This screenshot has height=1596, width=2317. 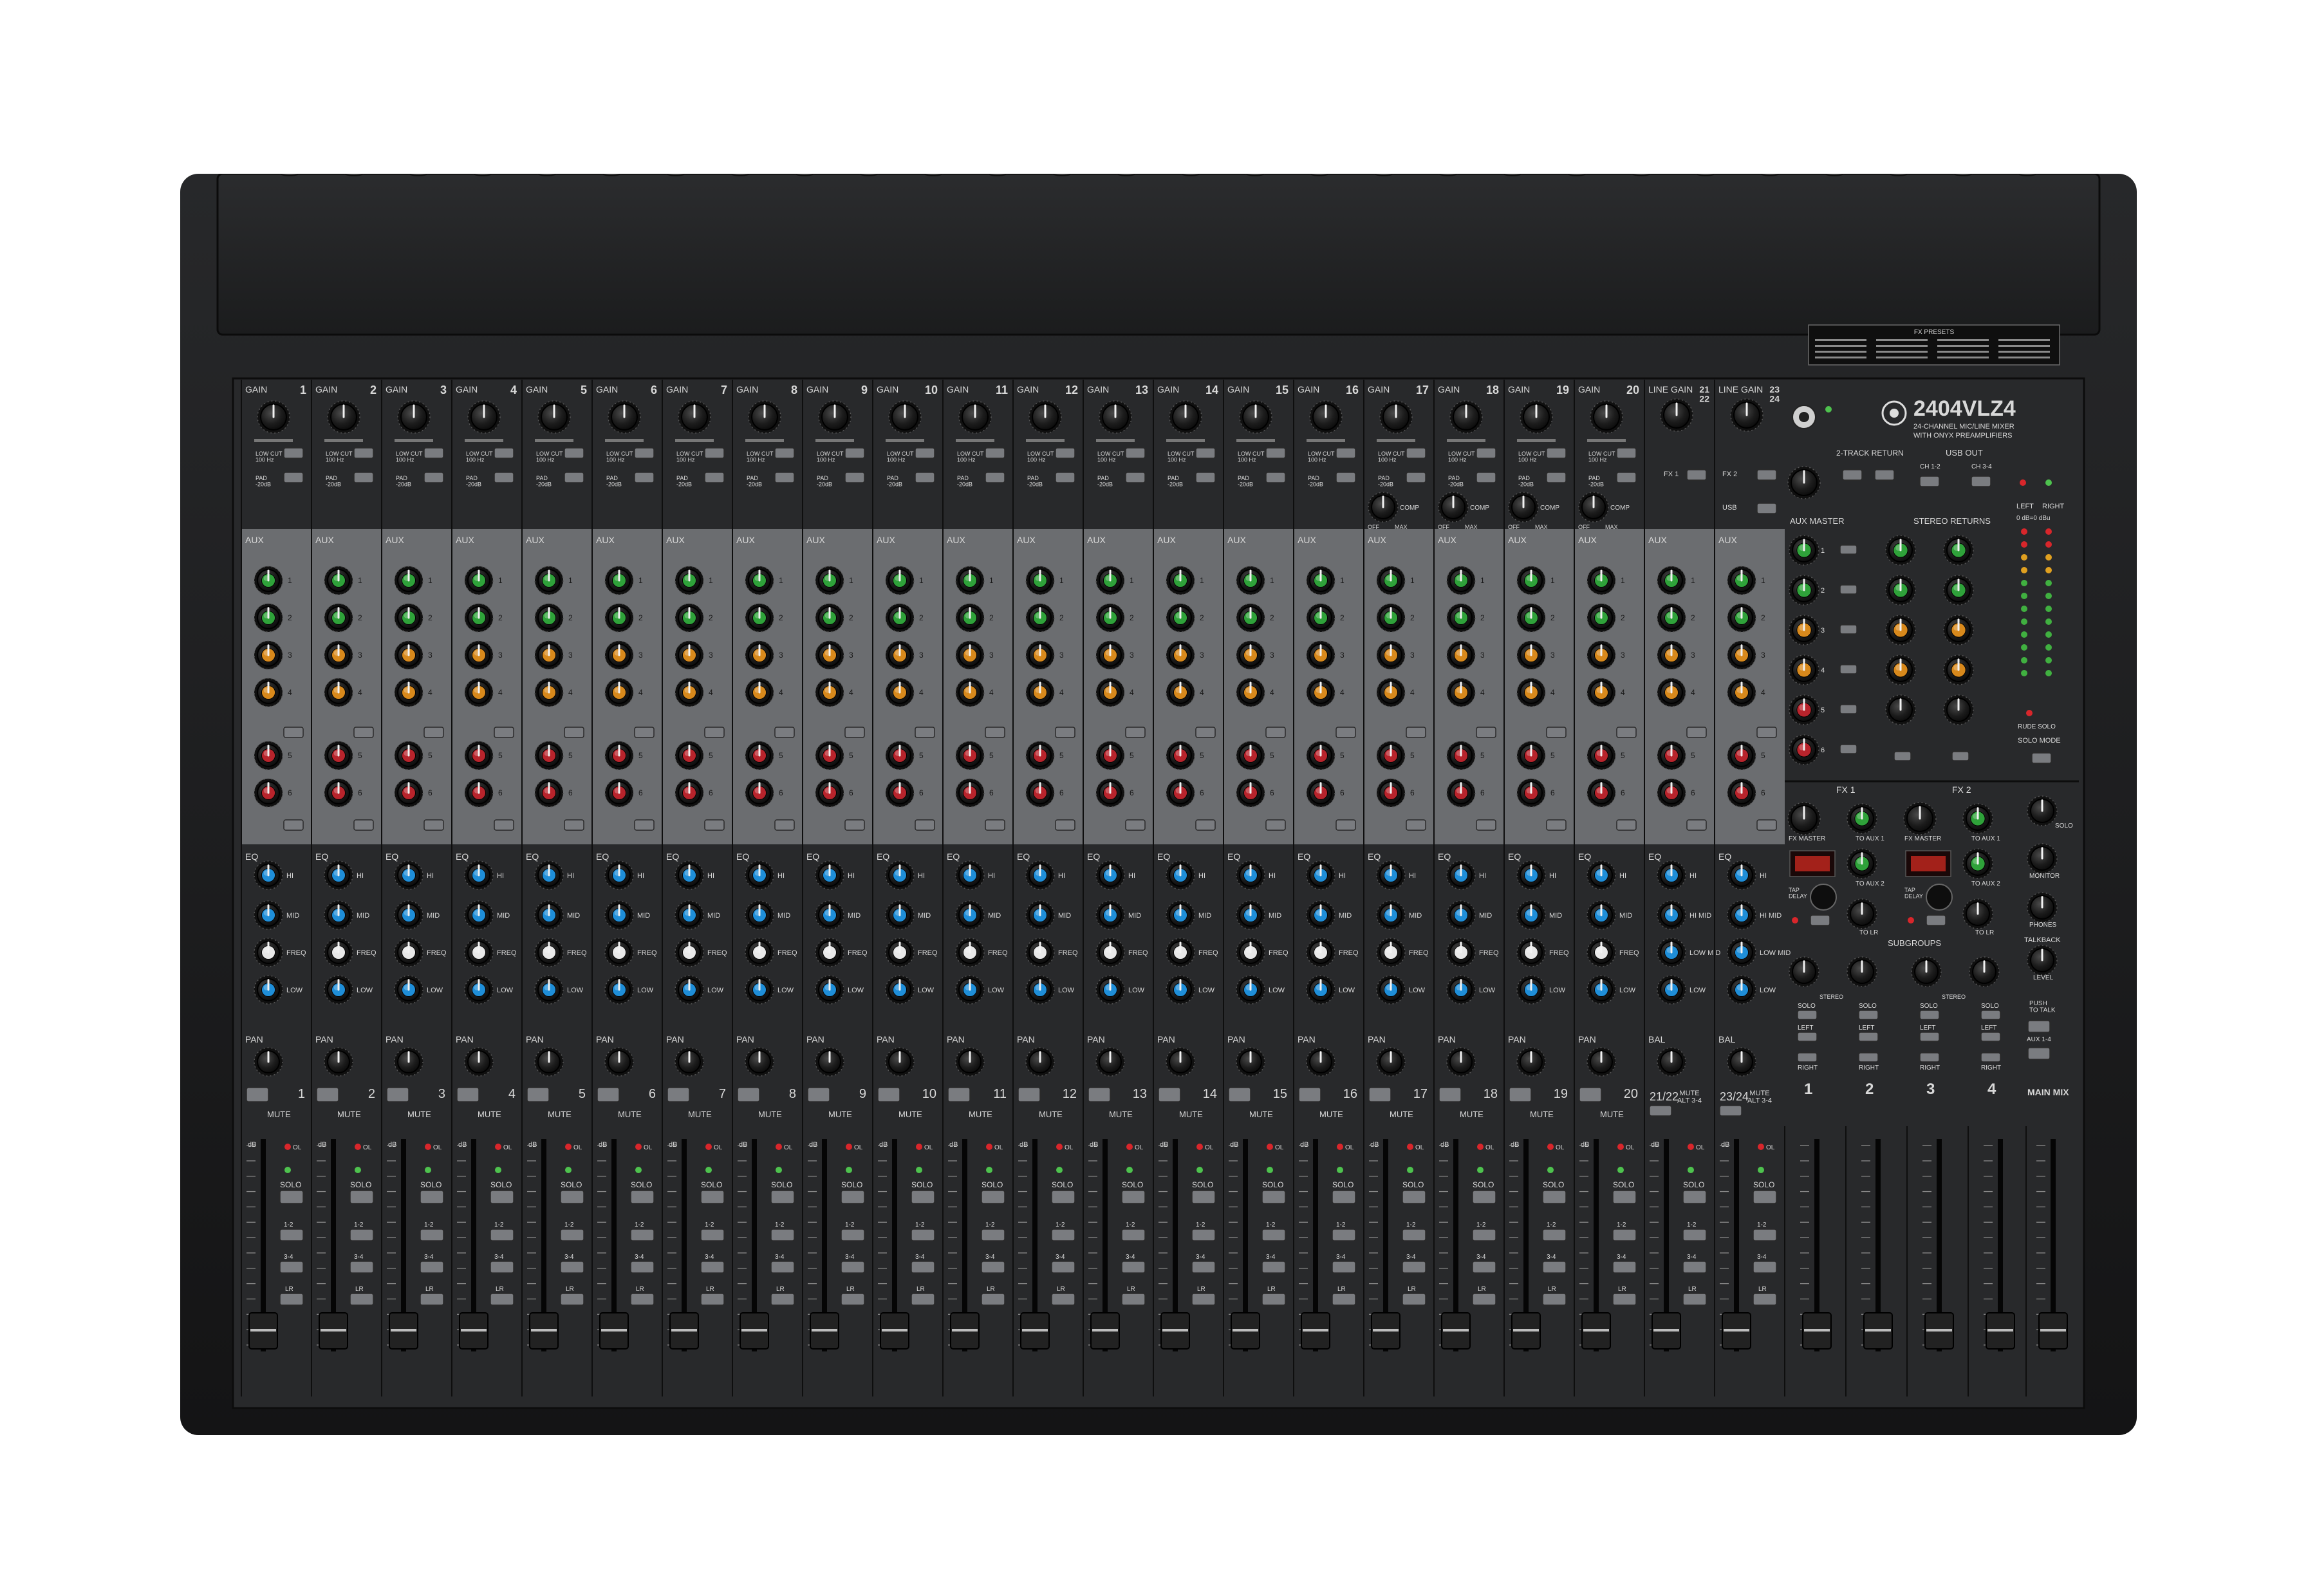 I want to click on low-cut-button, so click(x=644, y=453).